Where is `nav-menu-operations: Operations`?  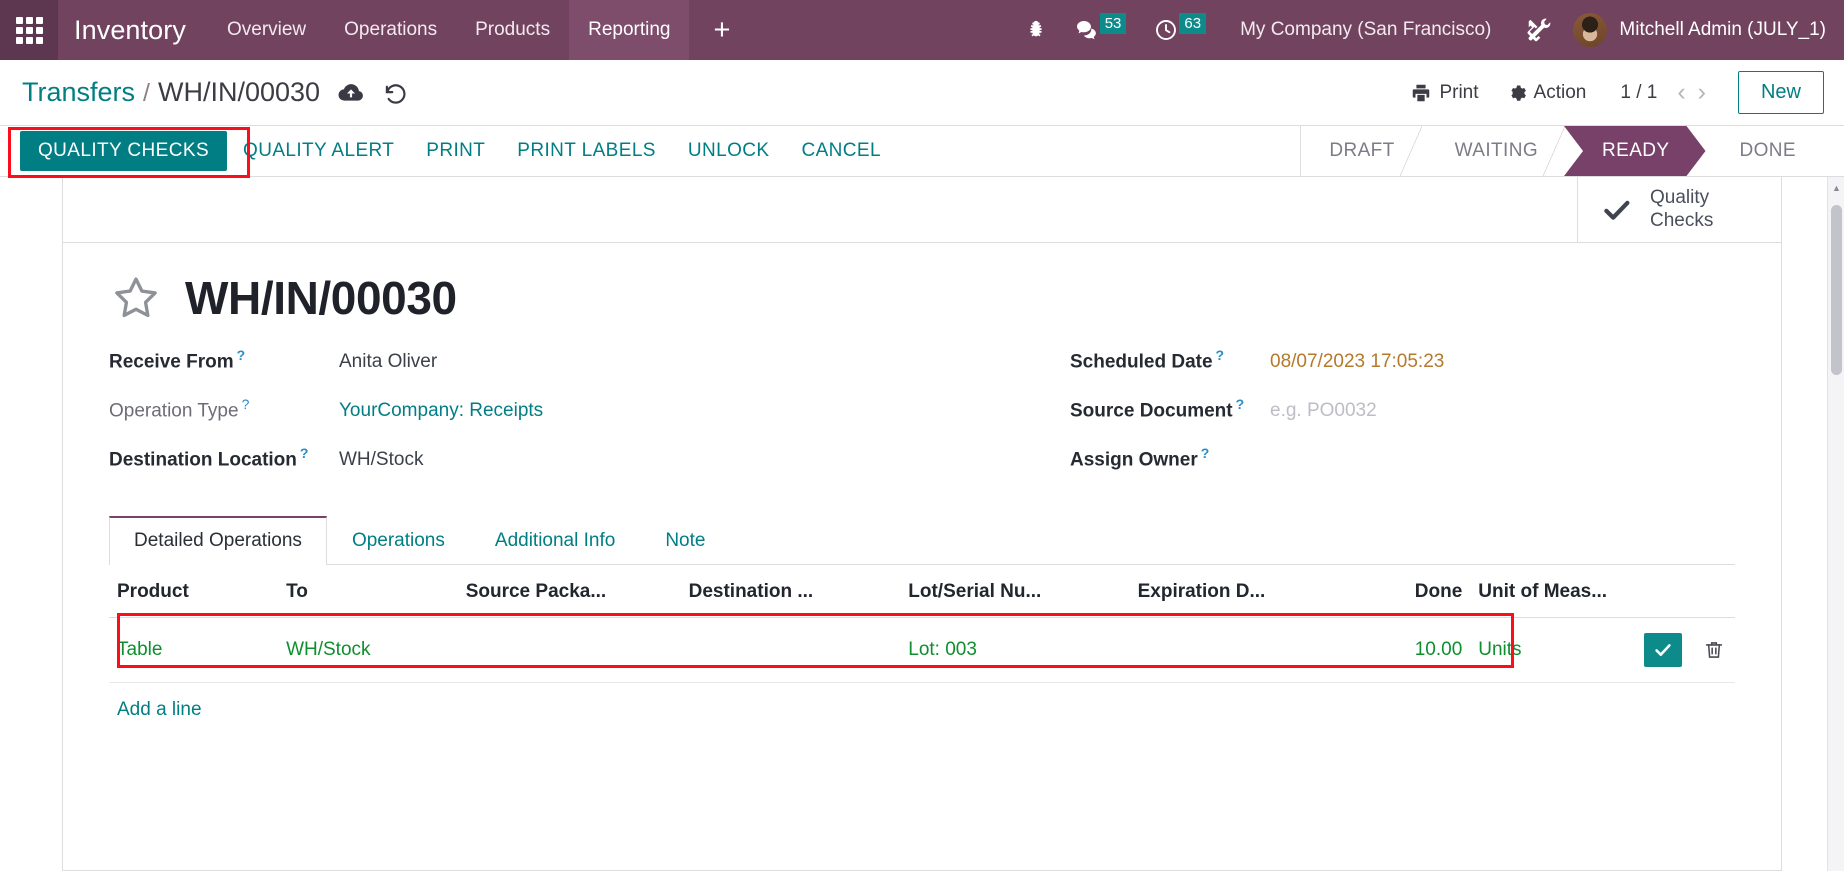 nav-menu-operations: Operations is located at coordinates (390, 30).